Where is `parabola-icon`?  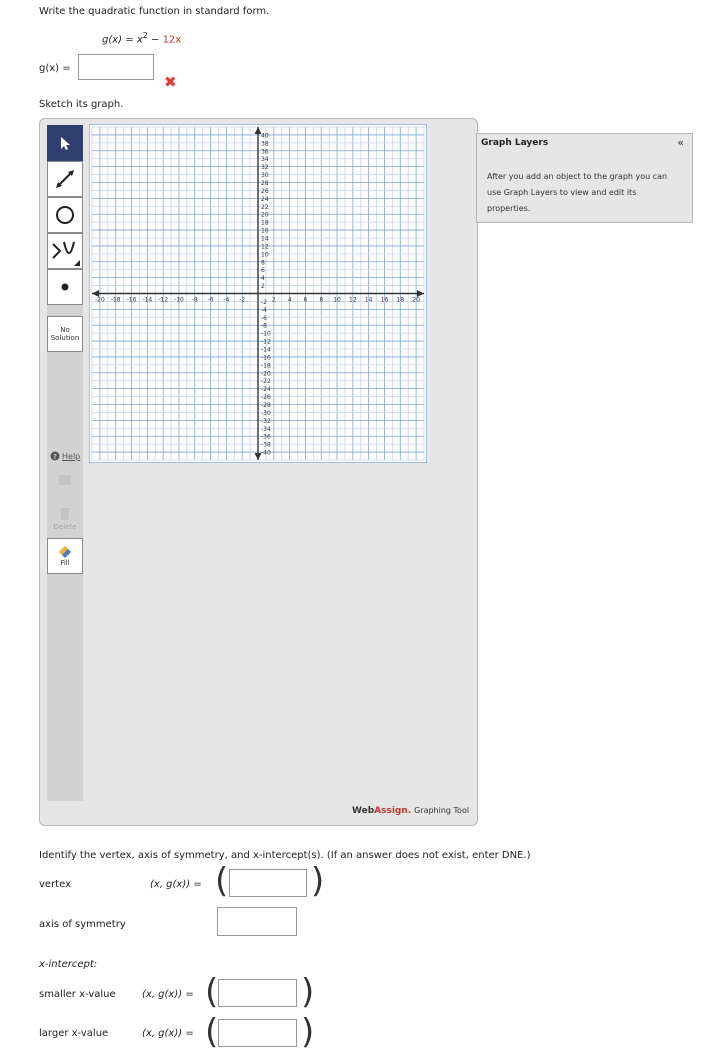 parabola-icon is located at coordinates (66, 253).